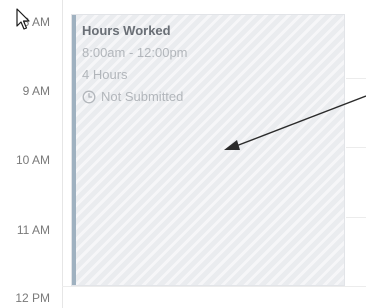  What do you see at coordinates (23, 19) in the screenshot?
I see `mouse-pointer-icon` at bounding box center [23, 19].